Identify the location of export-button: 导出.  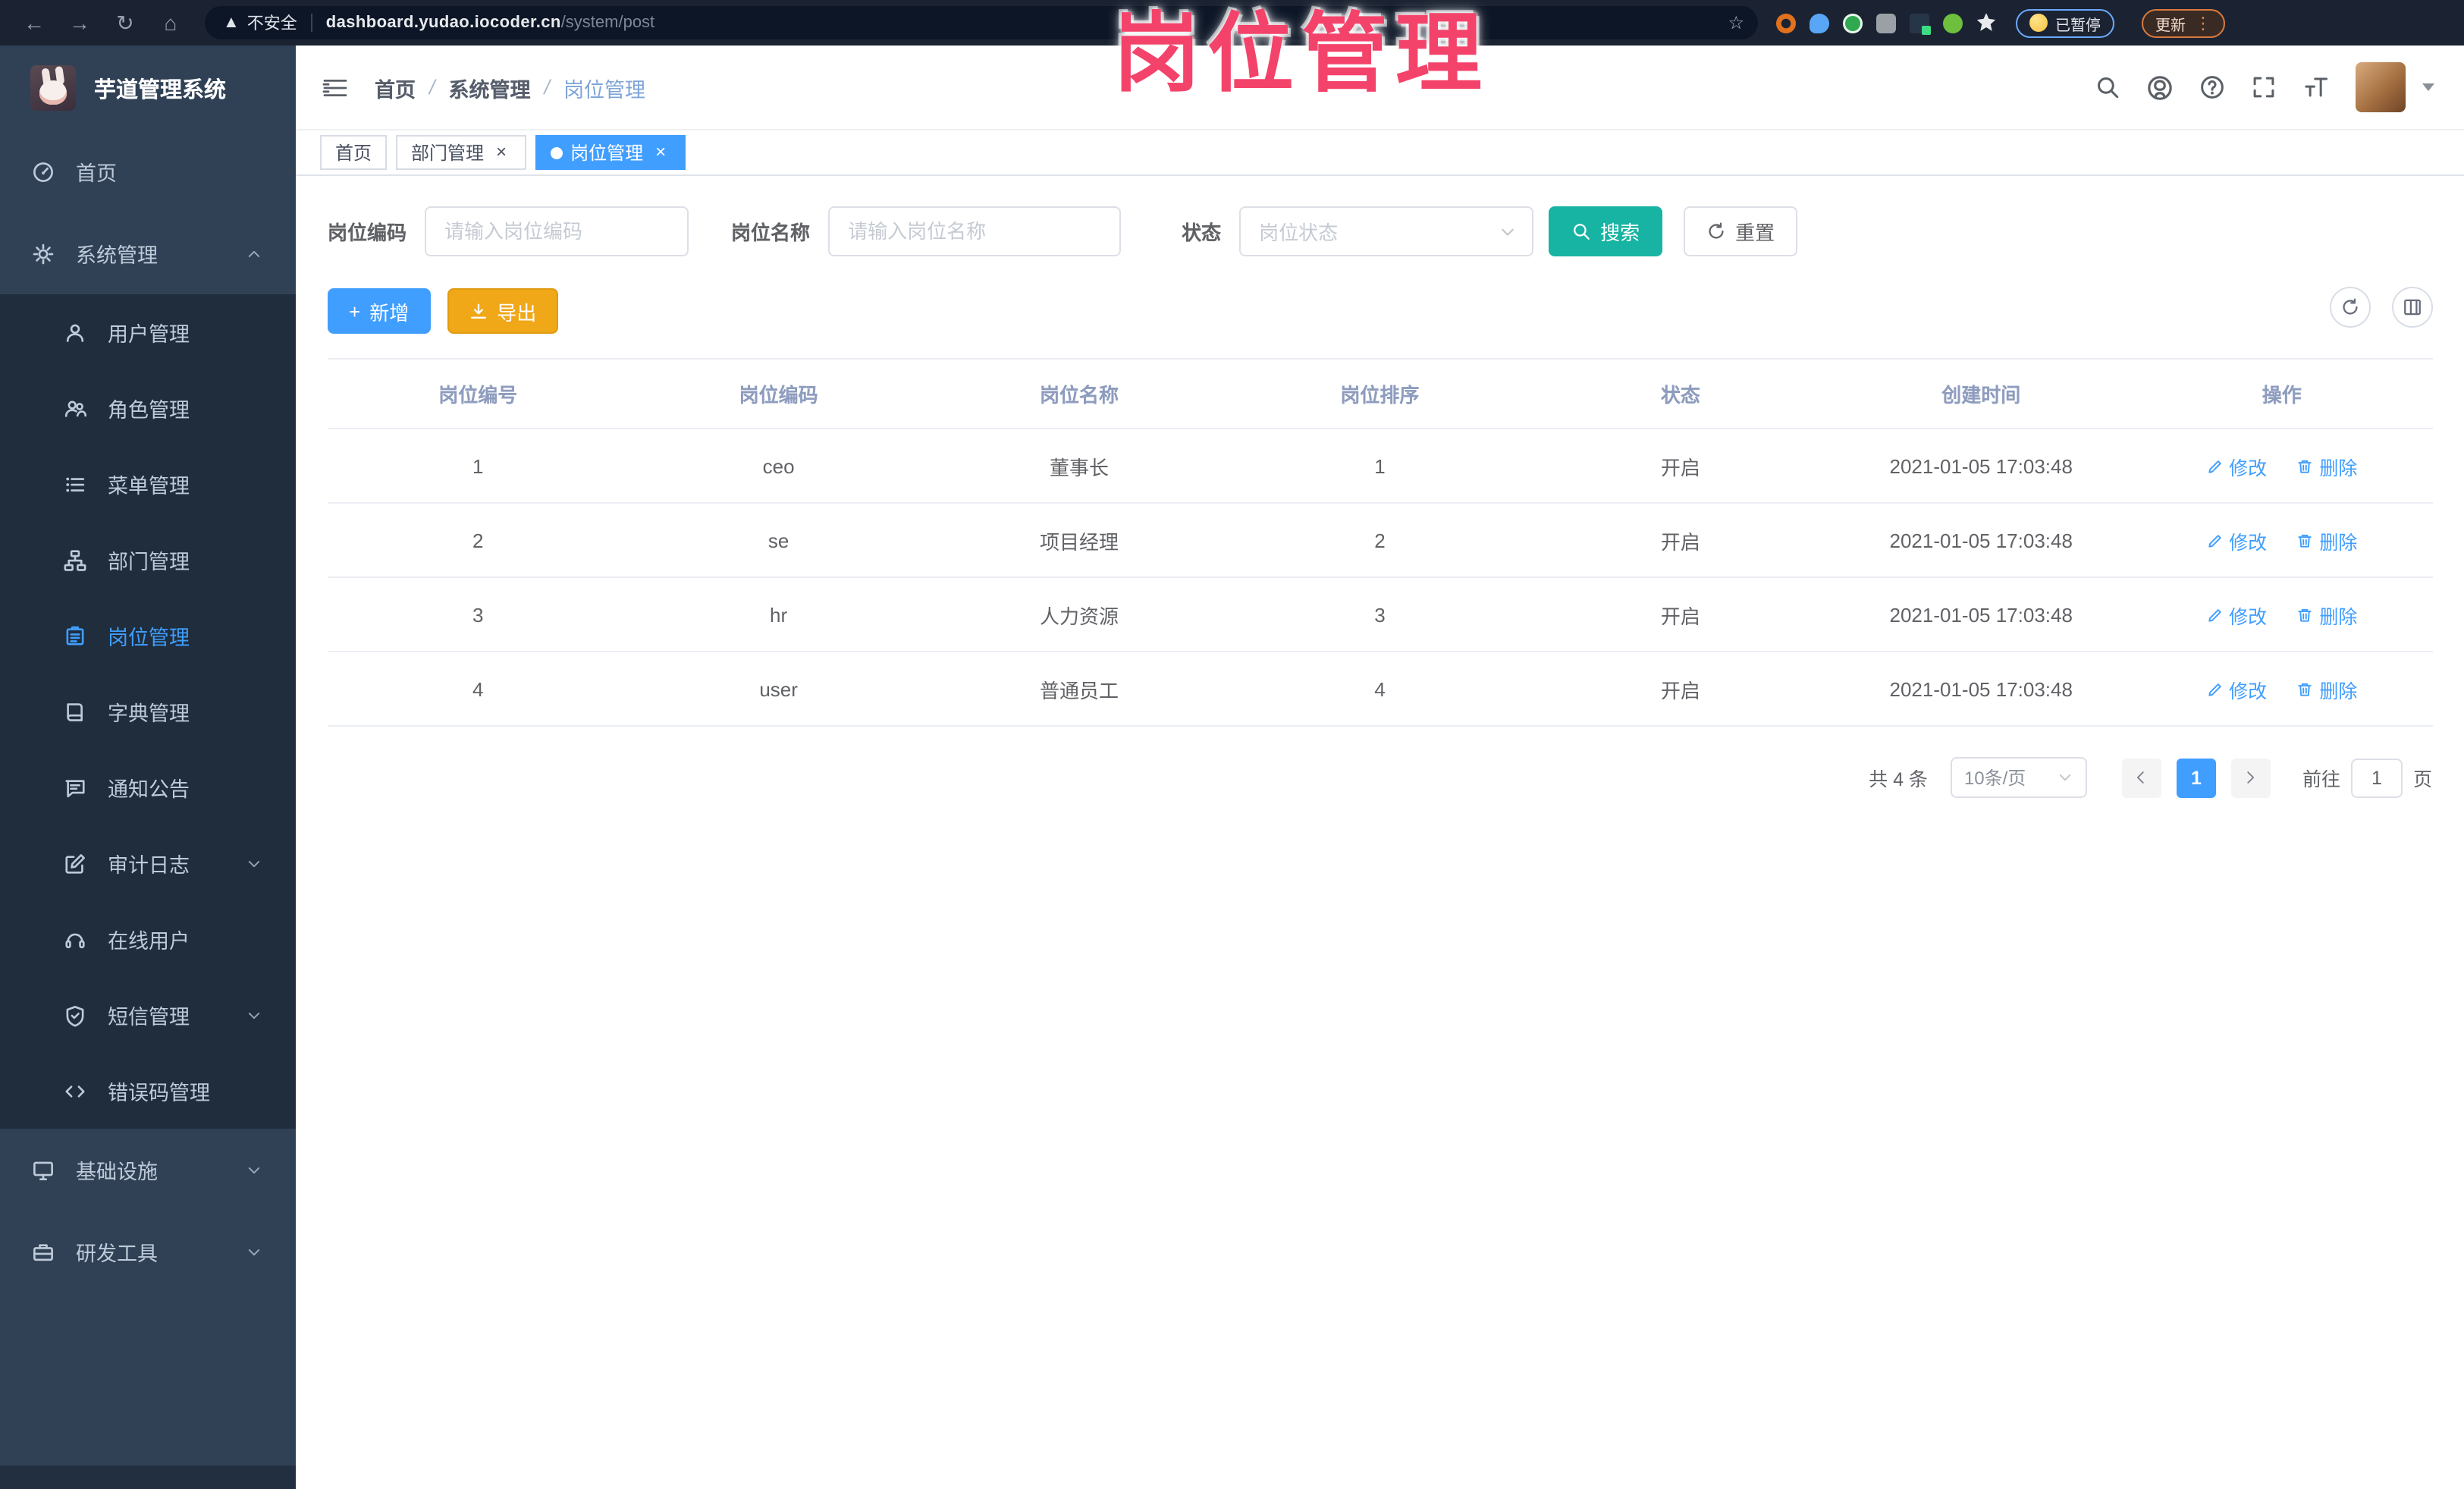
(502, 311).